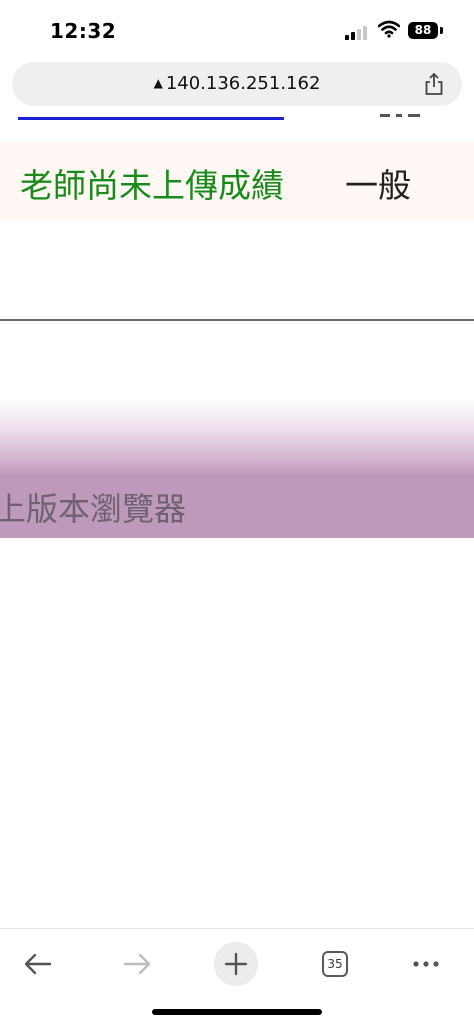  I want to click on address-bar: ▲ 140.136.251.162, so click(237, 84).